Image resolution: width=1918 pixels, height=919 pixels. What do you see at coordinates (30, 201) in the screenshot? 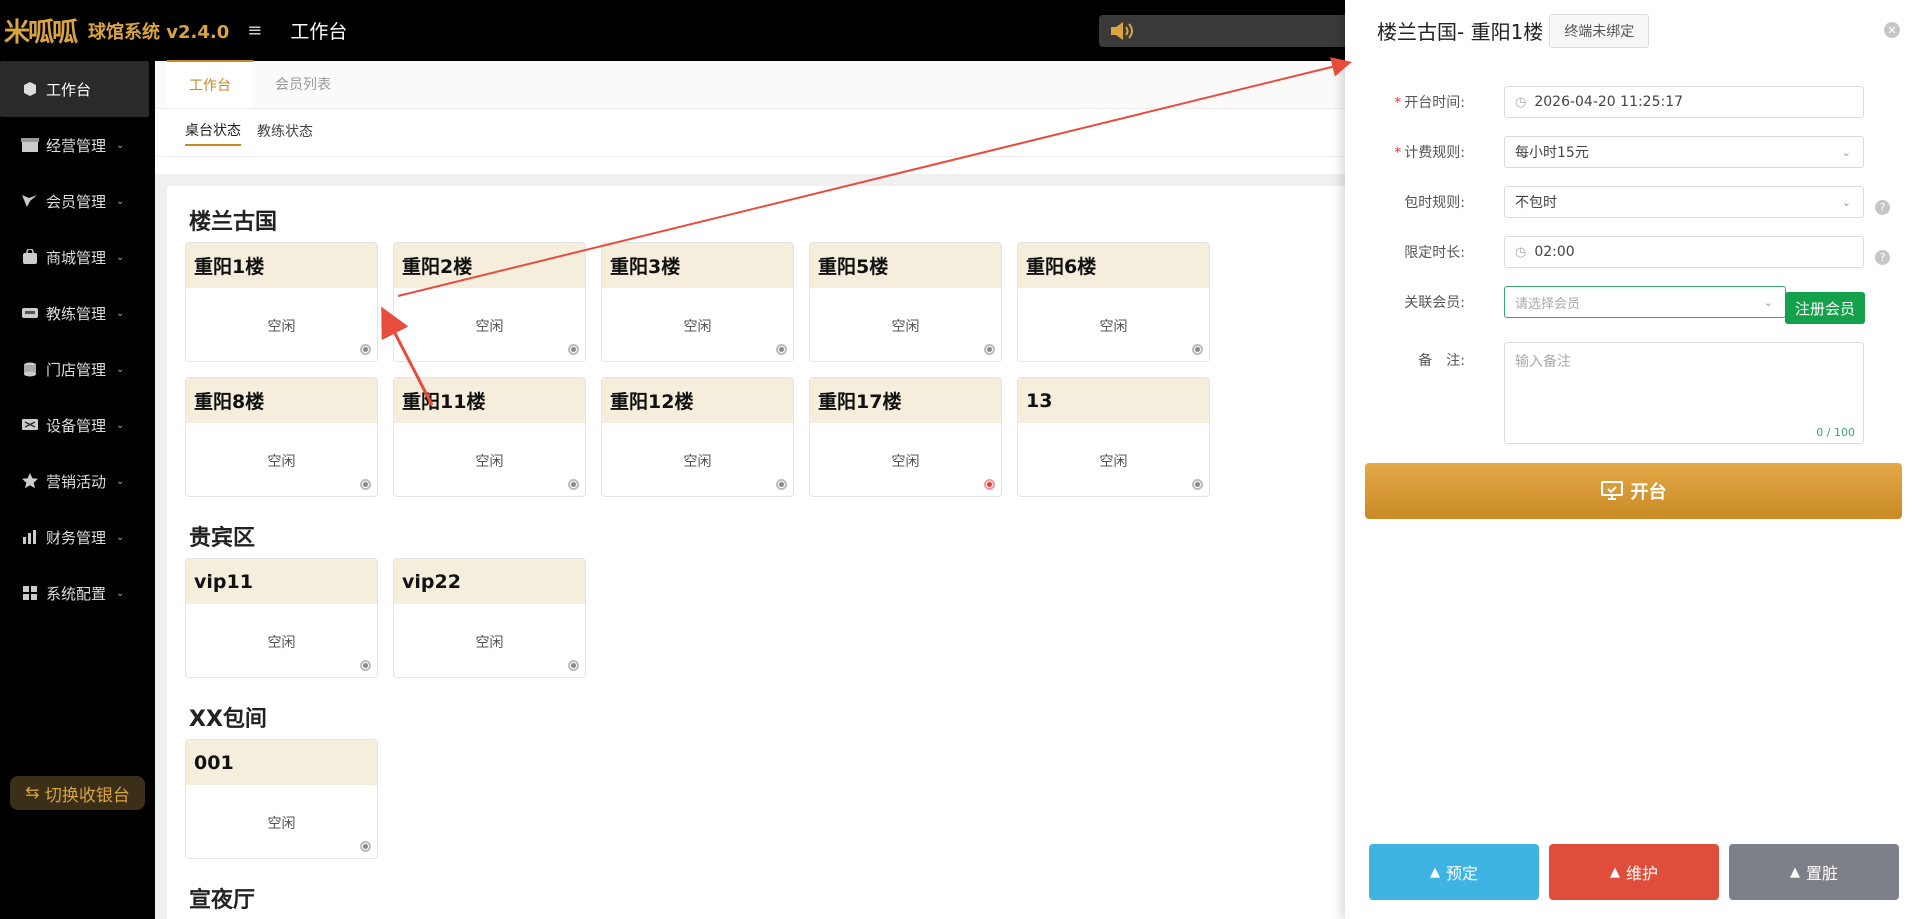
I see `vip-icon` at bounding box center [30, 201].